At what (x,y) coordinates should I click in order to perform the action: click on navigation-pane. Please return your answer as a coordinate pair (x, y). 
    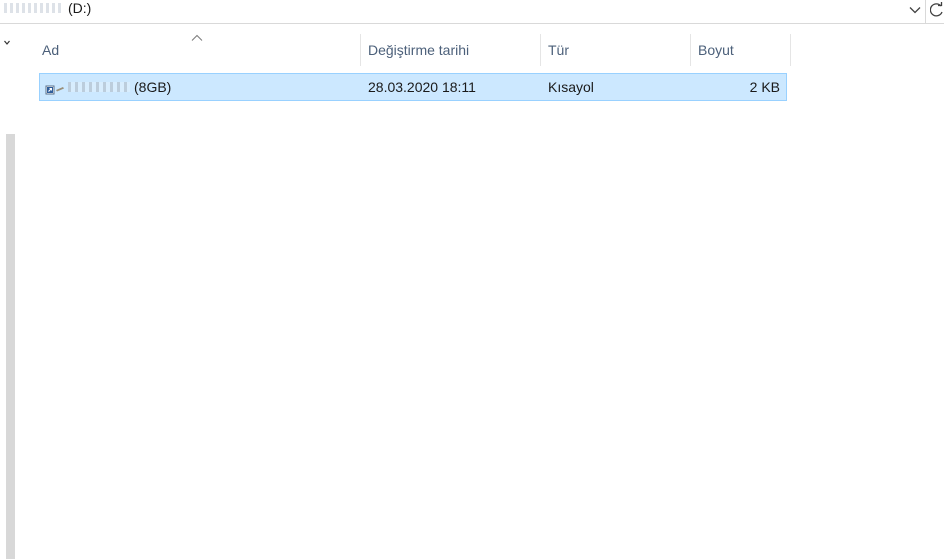
    Looking at the image, I should click on (8, 291).